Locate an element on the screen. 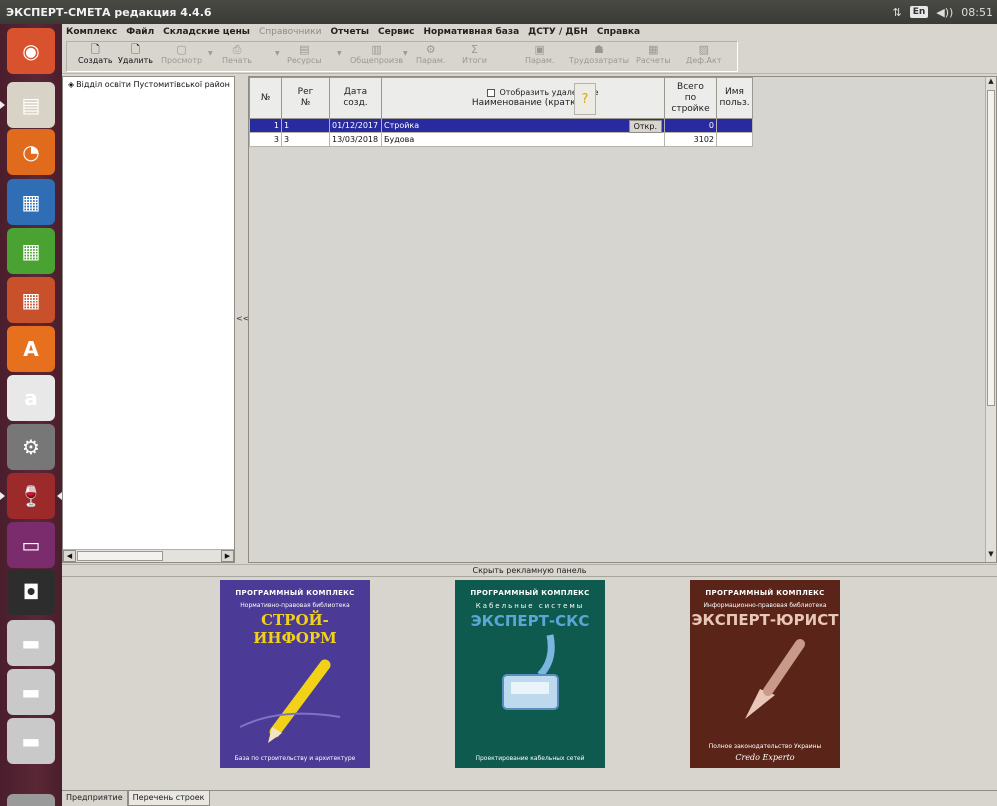  scroll-down-icon: ▼ is located at coordinates (991, 556).